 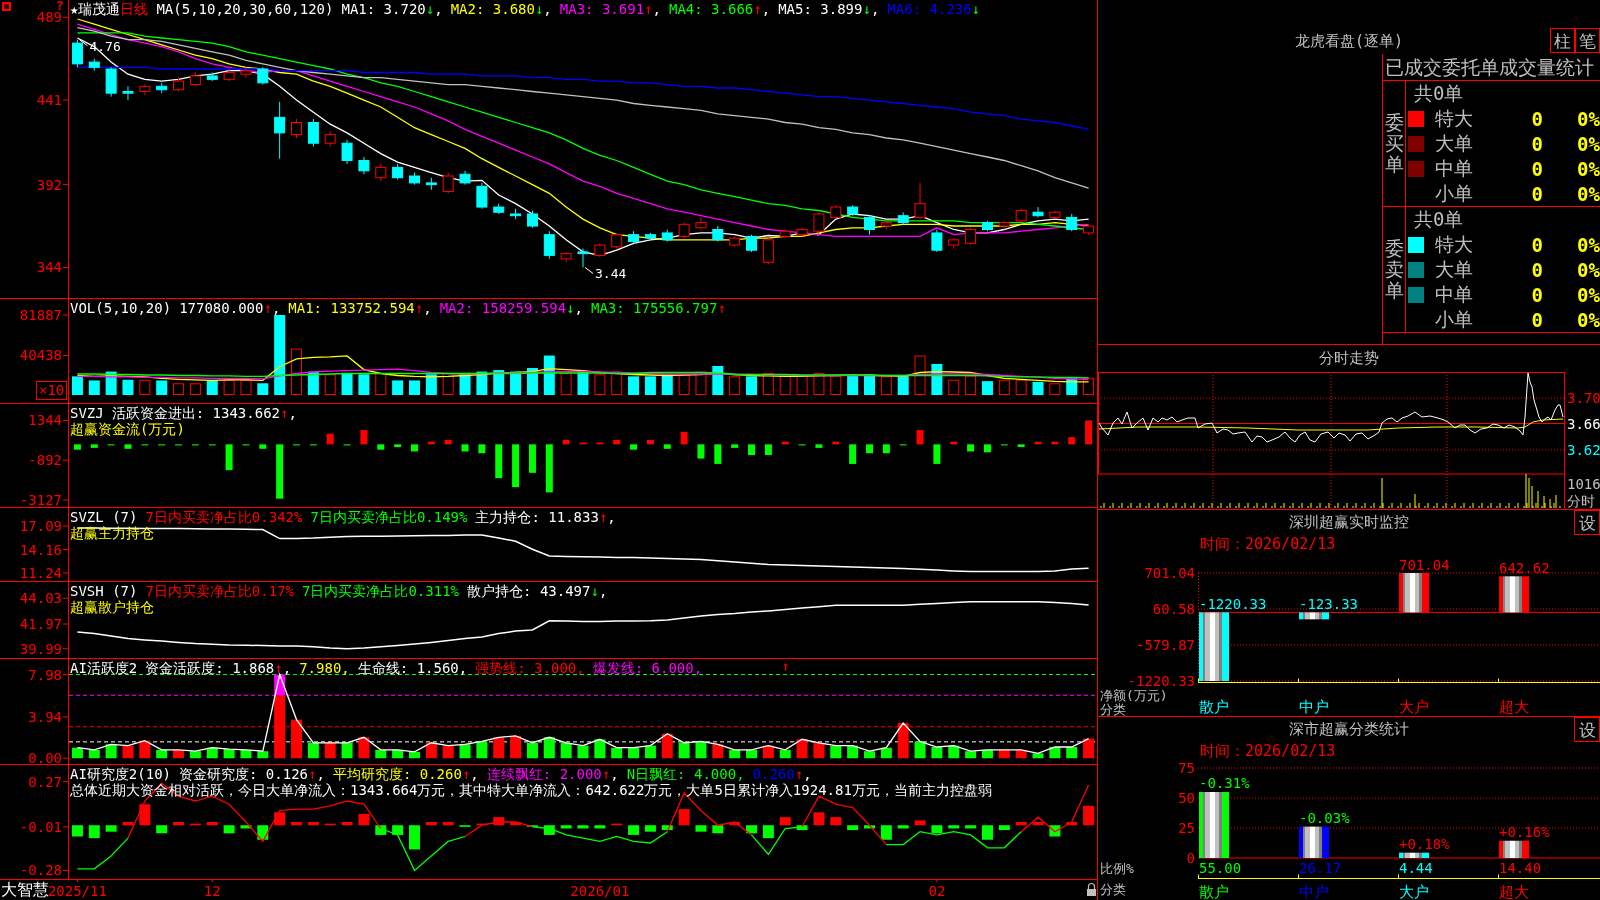 What do you see at coordinates (1587, 40) in the screenshot?
I see `view-toggle-button: 笔` at bounding box center [1587, 40].